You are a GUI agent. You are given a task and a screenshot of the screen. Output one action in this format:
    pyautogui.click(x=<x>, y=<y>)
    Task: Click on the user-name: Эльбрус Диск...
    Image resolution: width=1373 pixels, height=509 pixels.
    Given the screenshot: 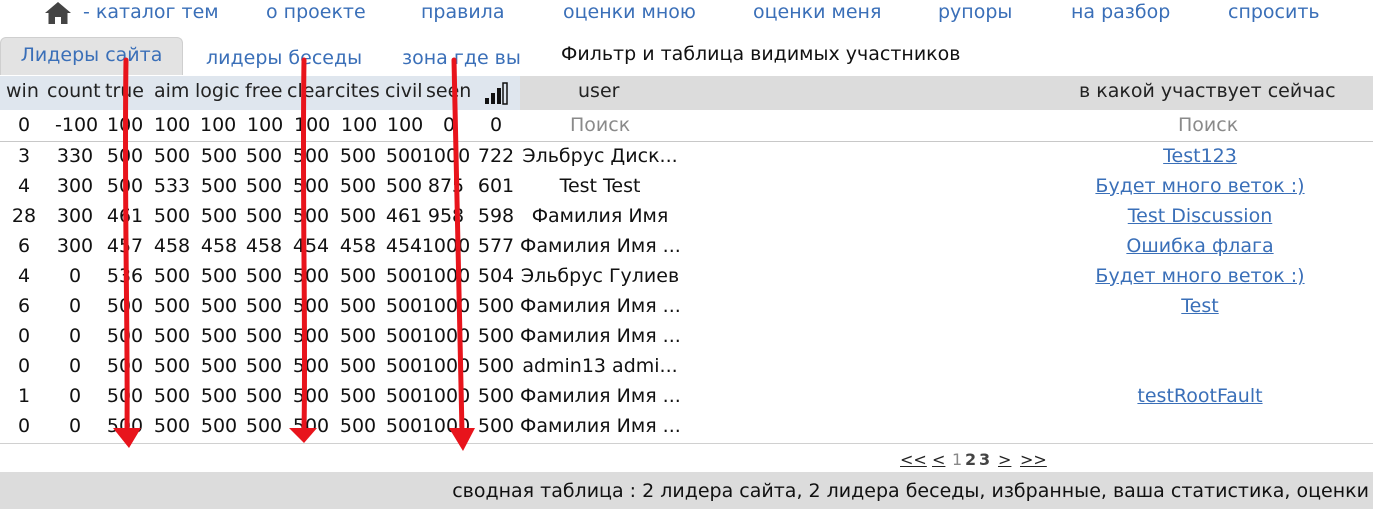 What is the action you would take?
    pyautogui.click(x=600, y=156)
    